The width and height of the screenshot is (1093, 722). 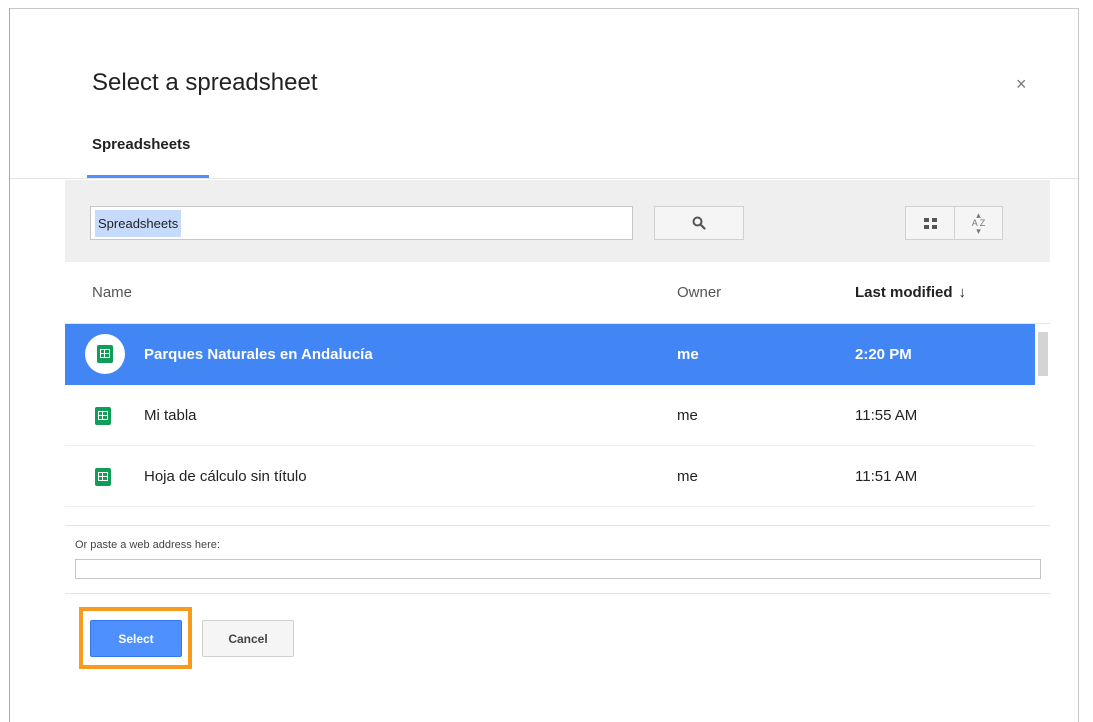 I want to click on sort-az-icon: ▴ A Z ▾, so click(x=978, y=223).